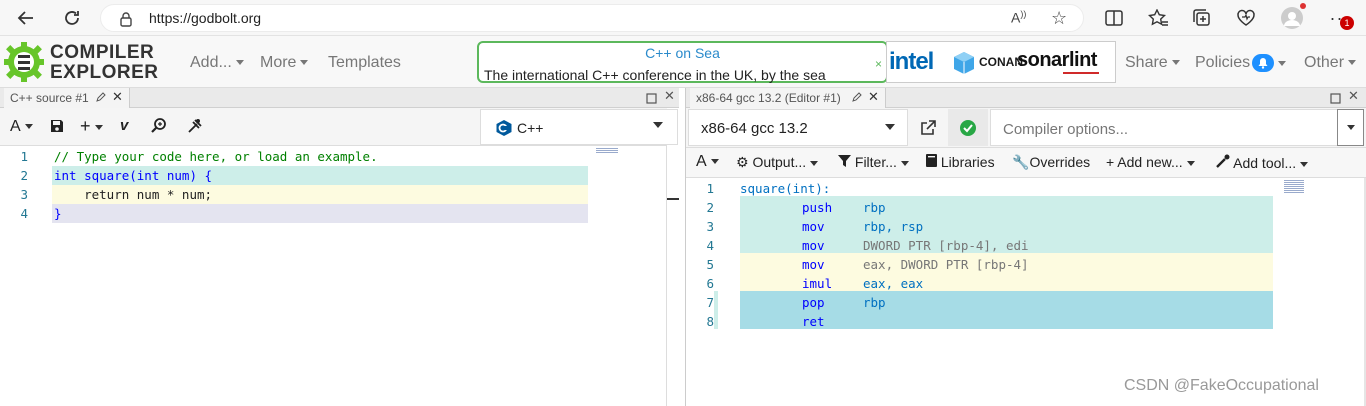 The image size is (1366, 406). I want to click on other-menu: Other, so click(1330, 63).